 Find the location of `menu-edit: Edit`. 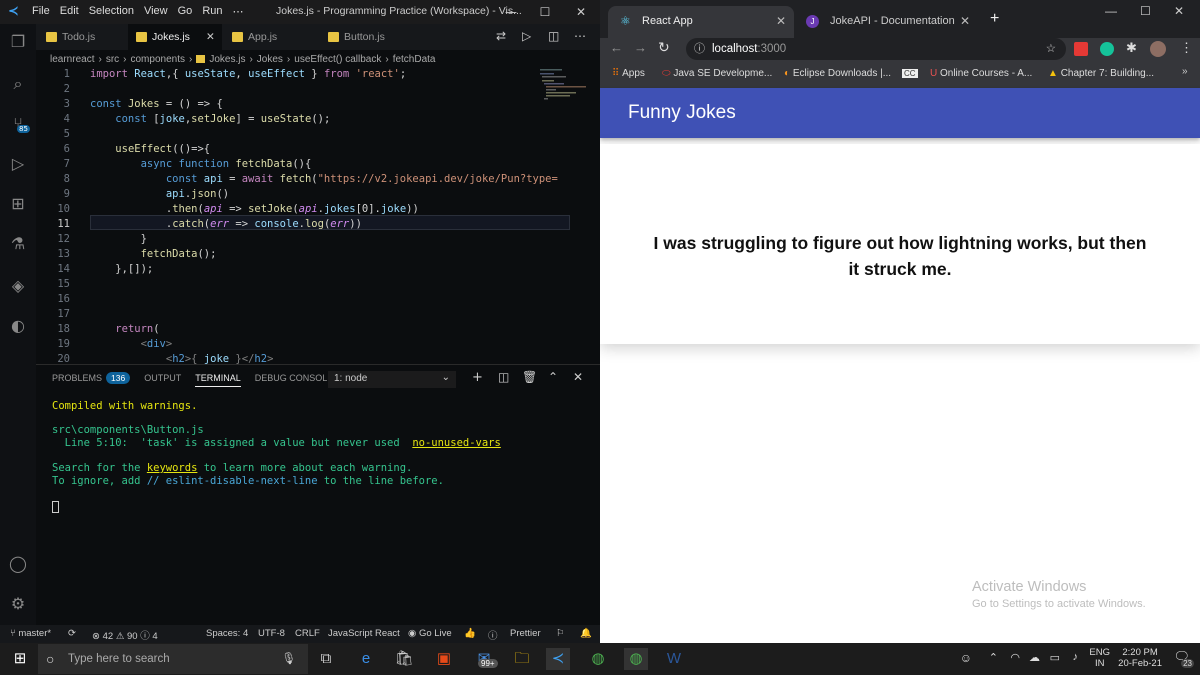

menu-edit: Edit is located at coordinates (69, 11).